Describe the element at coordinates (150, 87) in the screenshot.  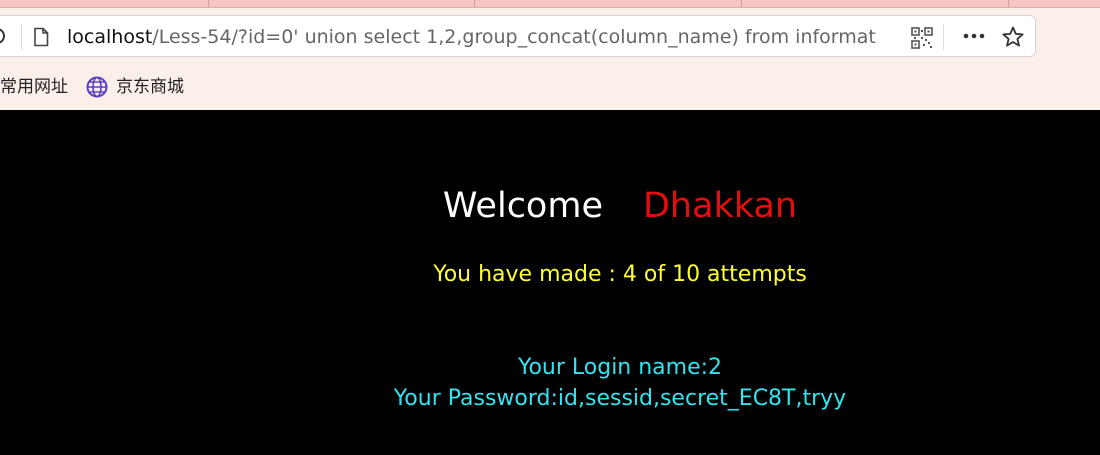
I see `bookmark-label: 京东商城` at that location.